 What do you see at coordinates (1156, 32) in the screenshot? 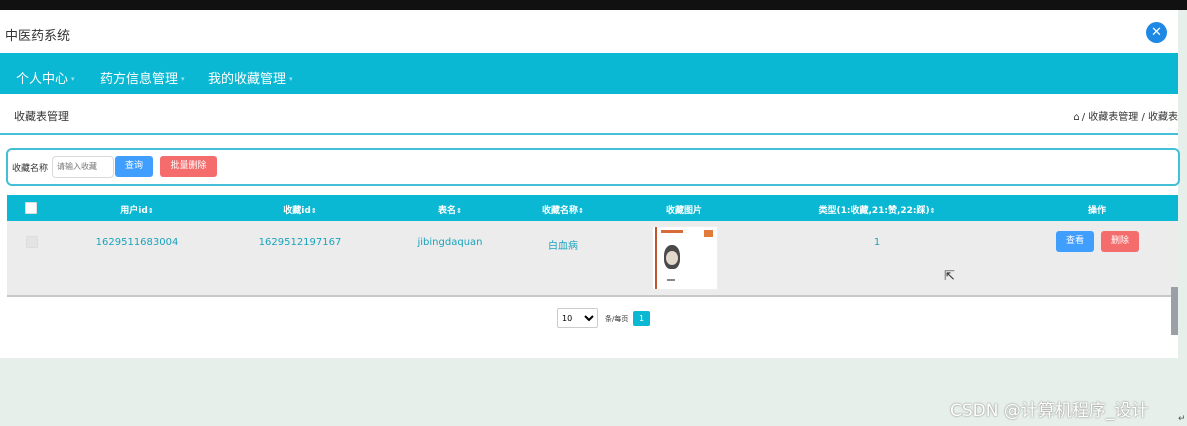
I see `fullscreen-icon: ✕` at bounding box center [1156, 32].